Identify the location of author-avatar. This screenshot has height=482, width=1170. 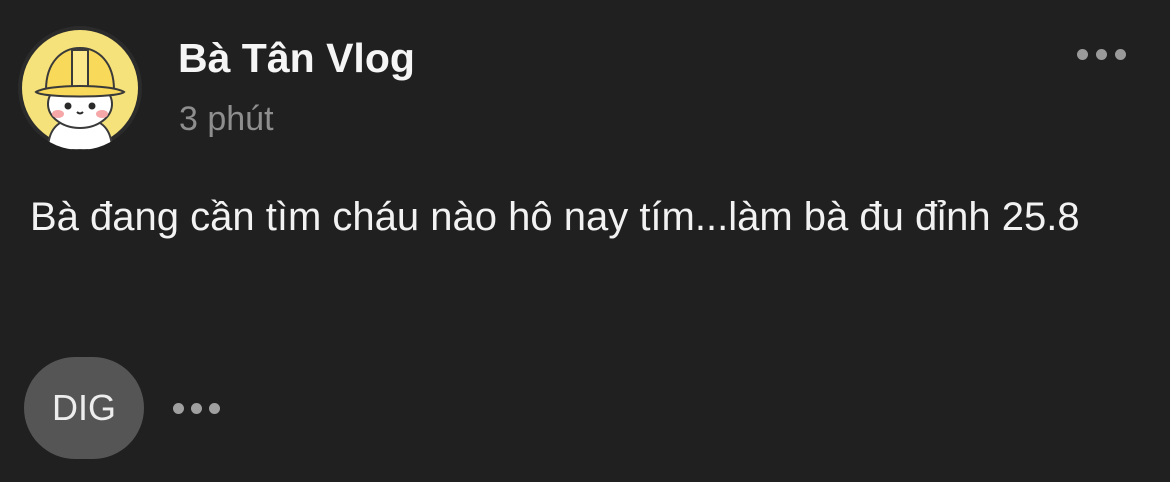
(80, 88).